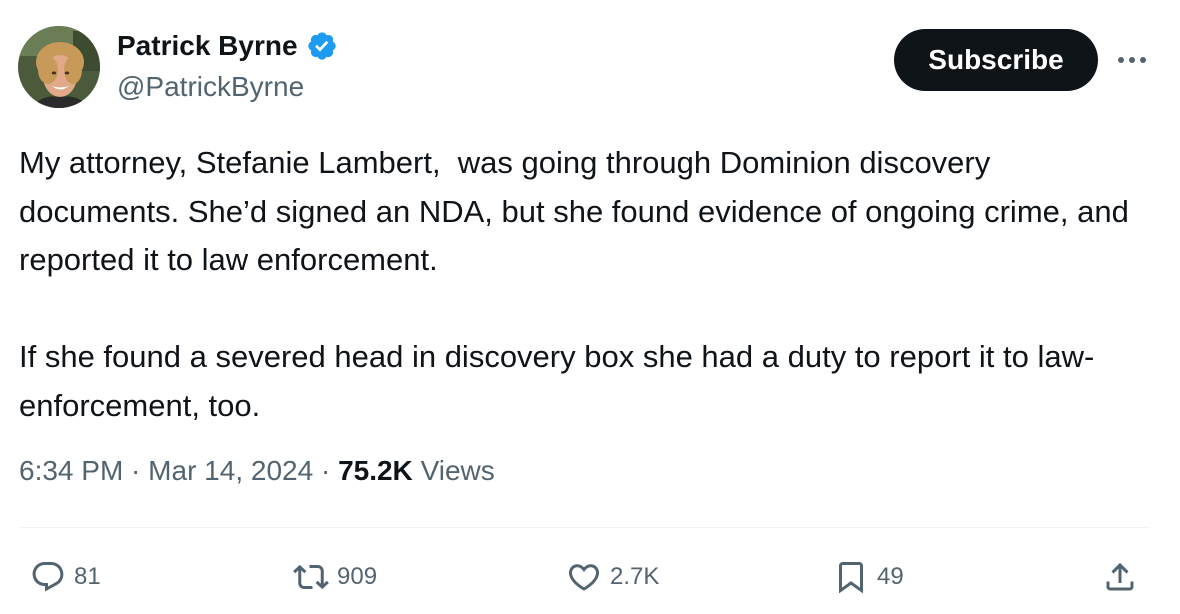 The height and width of the screenshot is (614, 1180). I want to click on bookmark-icon, so click(851, 578).